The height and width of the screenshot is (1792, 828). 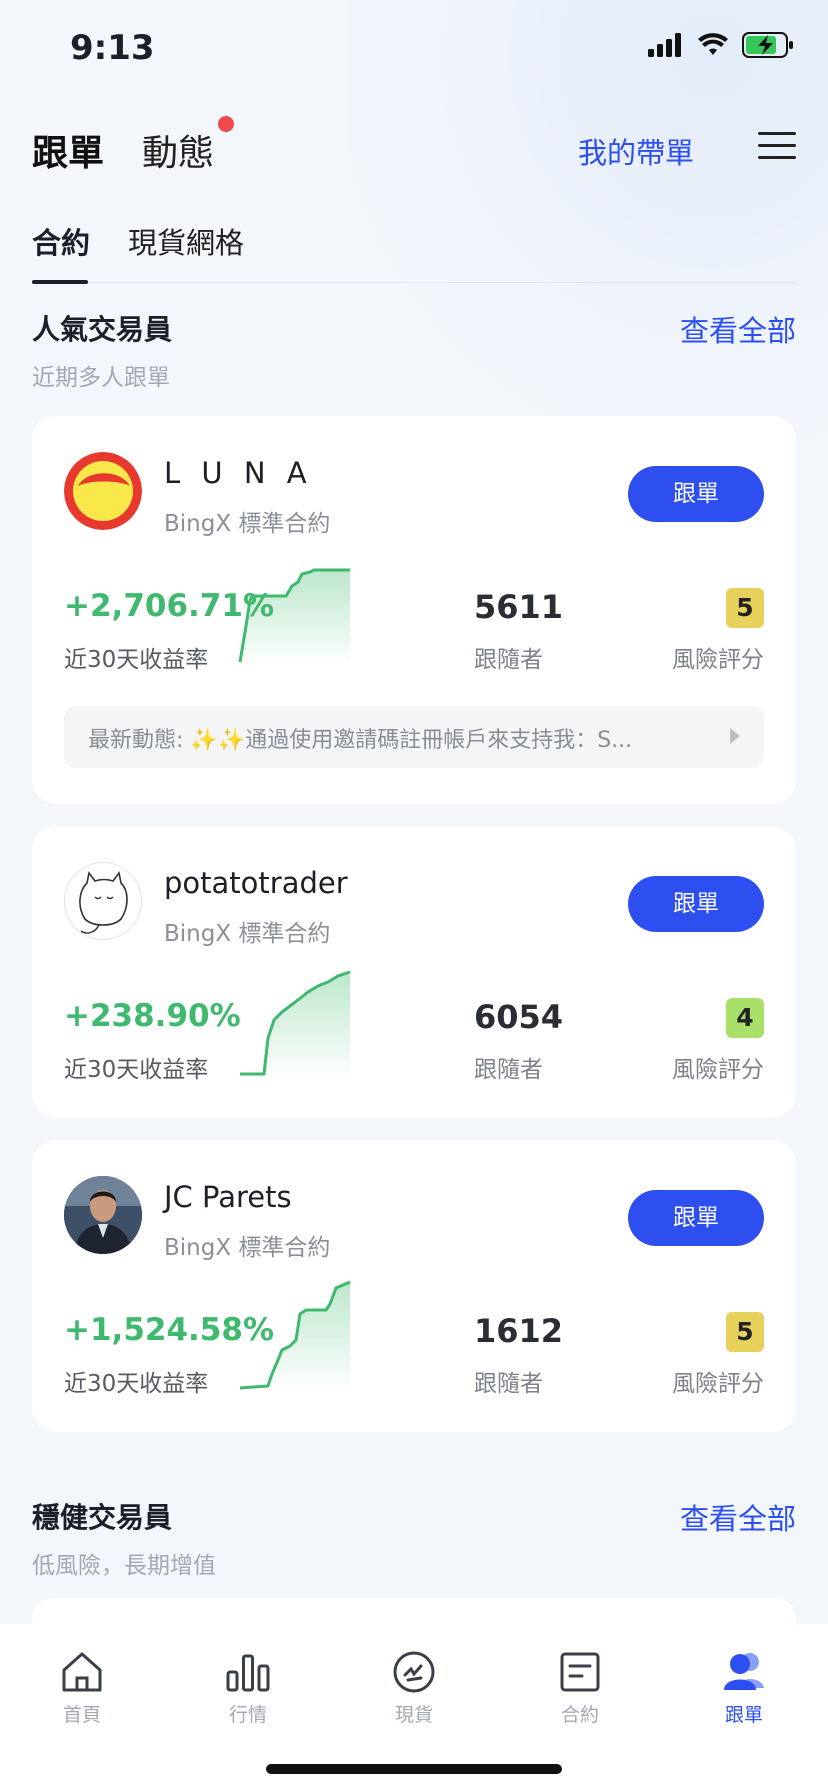 I want to click on contract-icon, so click(x=580, y=1672).